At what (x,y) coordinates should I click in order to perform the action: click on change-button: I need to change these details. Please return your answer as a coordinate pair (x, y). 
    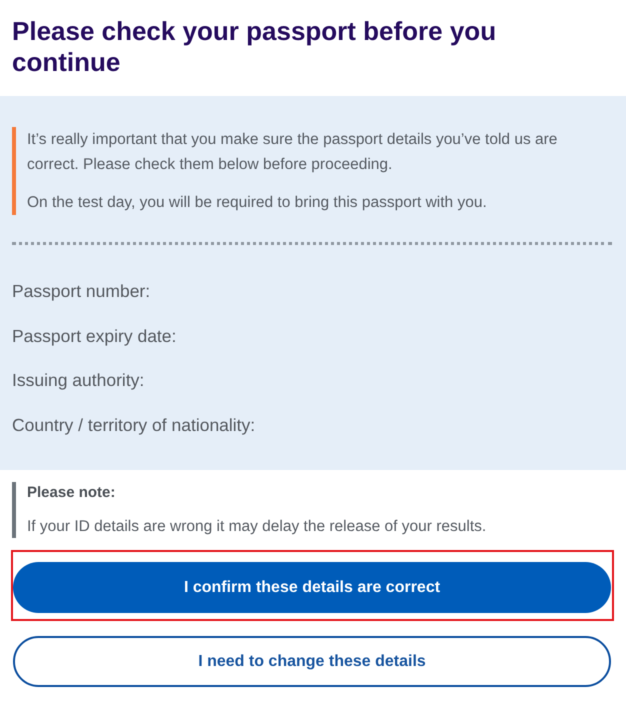
    Looking at the image, I should click on (312, 661).